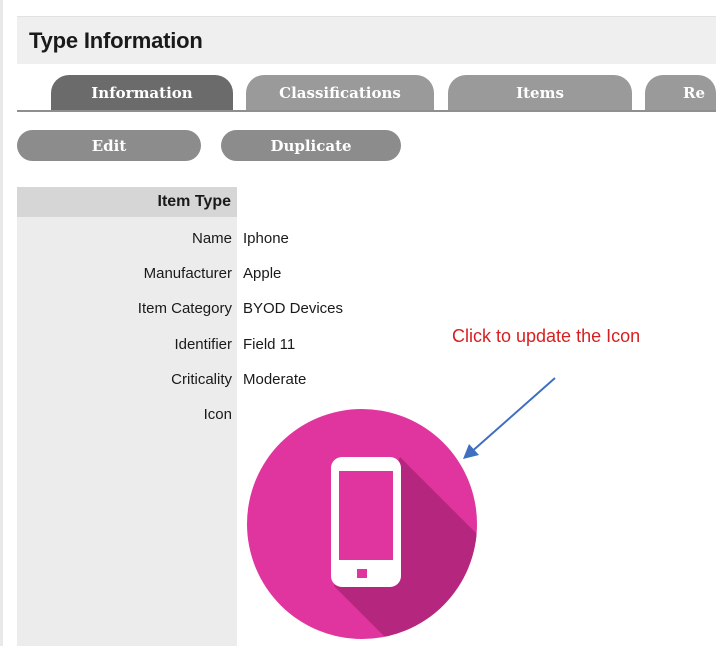 Image resolution: width=716 pixels, height=646 pixels. I want to click on annotation-callout: Click to update the Icon, so click(546, 336).